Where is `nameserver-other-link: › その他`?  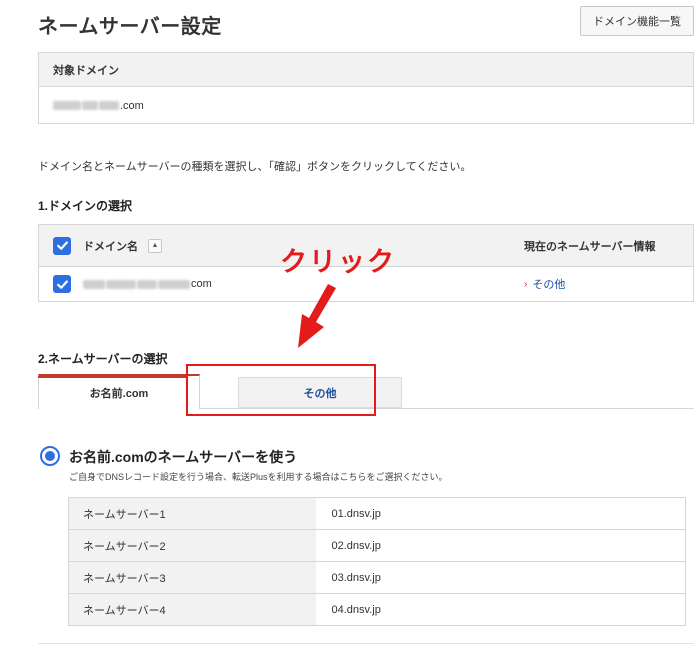 nameserver-other-link: › その他 is located at coordinates (544, 284).